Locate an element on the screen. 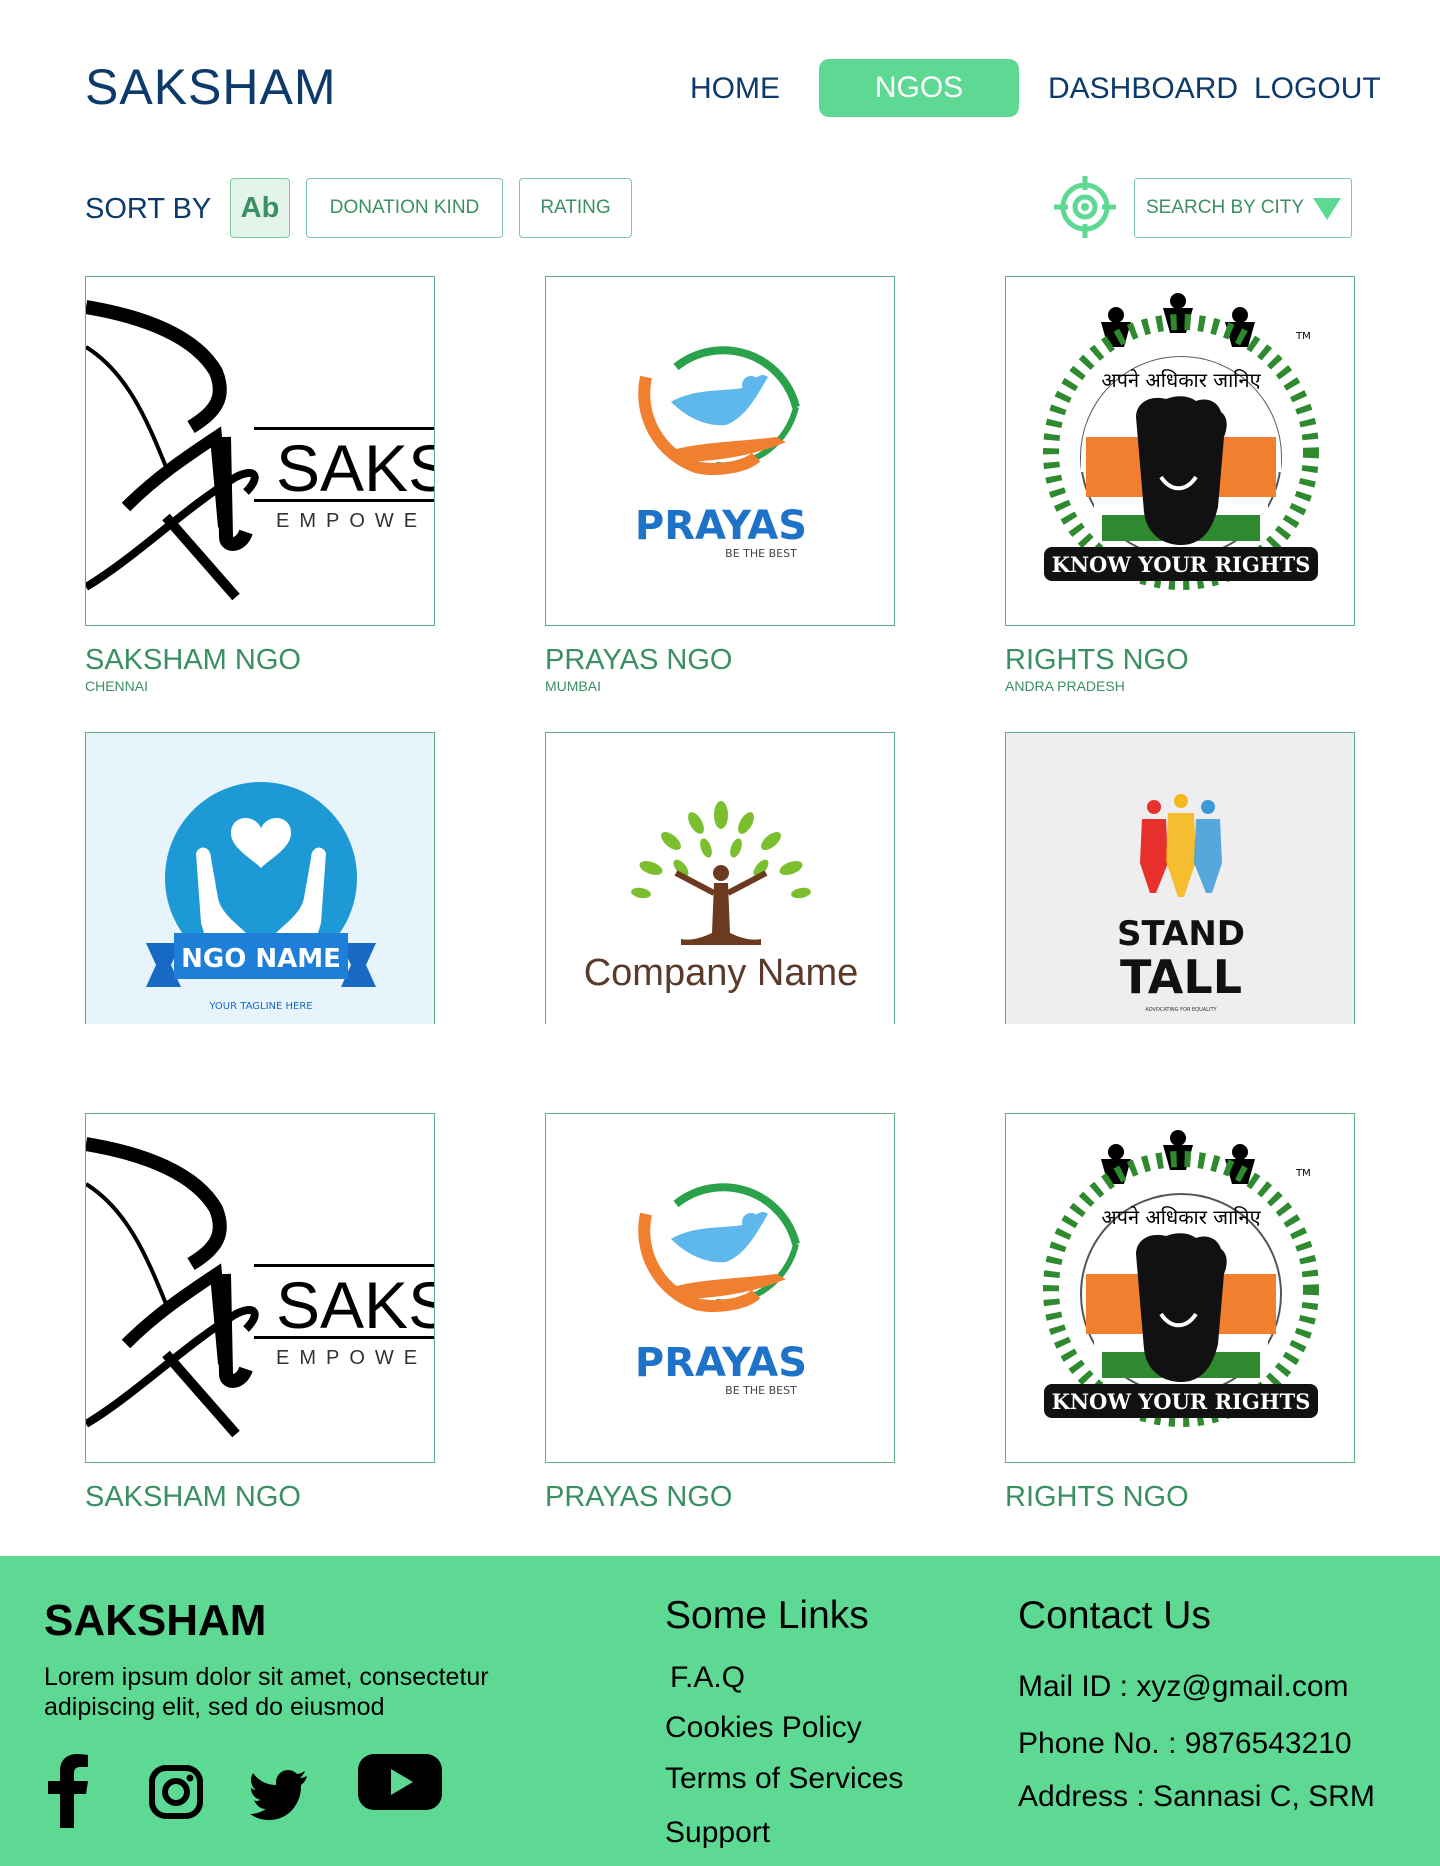 This screenshot has width=1440, height=1866. footer-phone: Phone No. : 9876543210 is located at coordinates (1185, 1744).